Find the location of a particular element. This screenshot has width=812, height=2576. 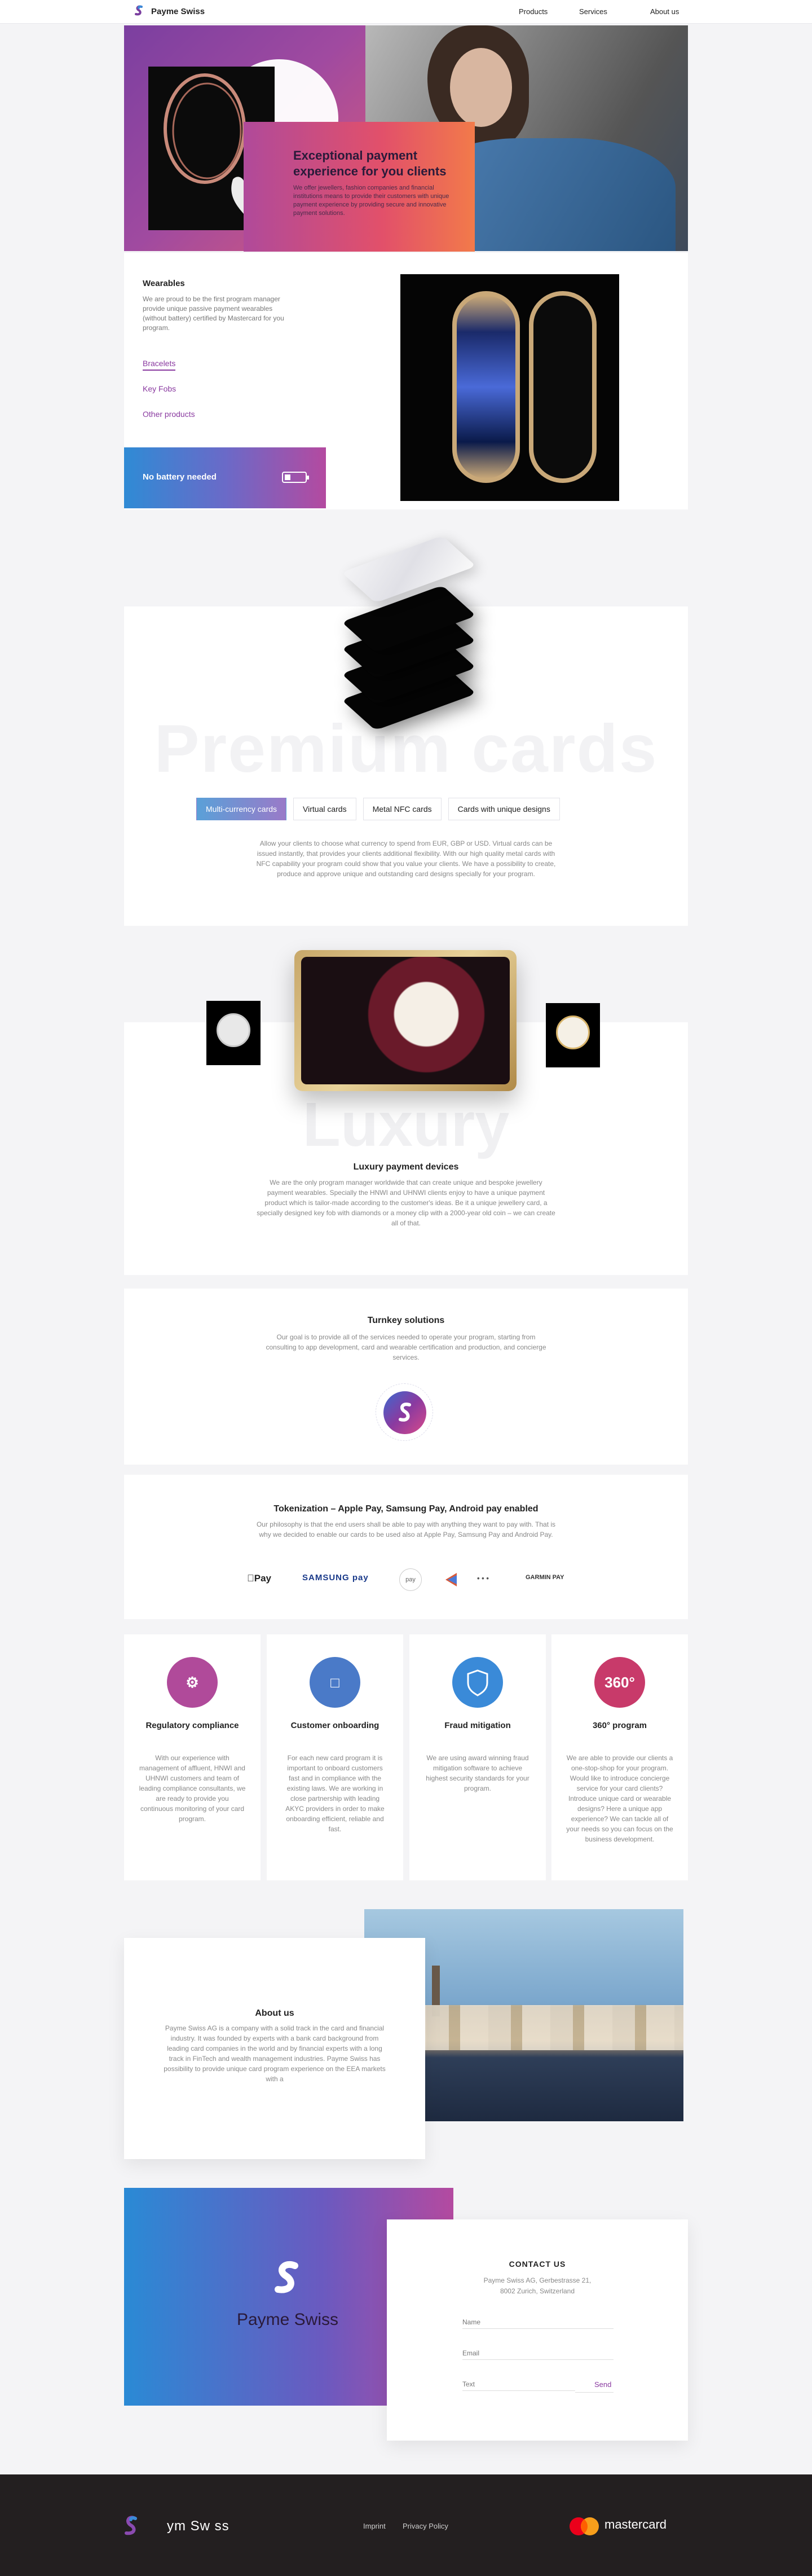

contact-card is located at coordinates (537, 2330).